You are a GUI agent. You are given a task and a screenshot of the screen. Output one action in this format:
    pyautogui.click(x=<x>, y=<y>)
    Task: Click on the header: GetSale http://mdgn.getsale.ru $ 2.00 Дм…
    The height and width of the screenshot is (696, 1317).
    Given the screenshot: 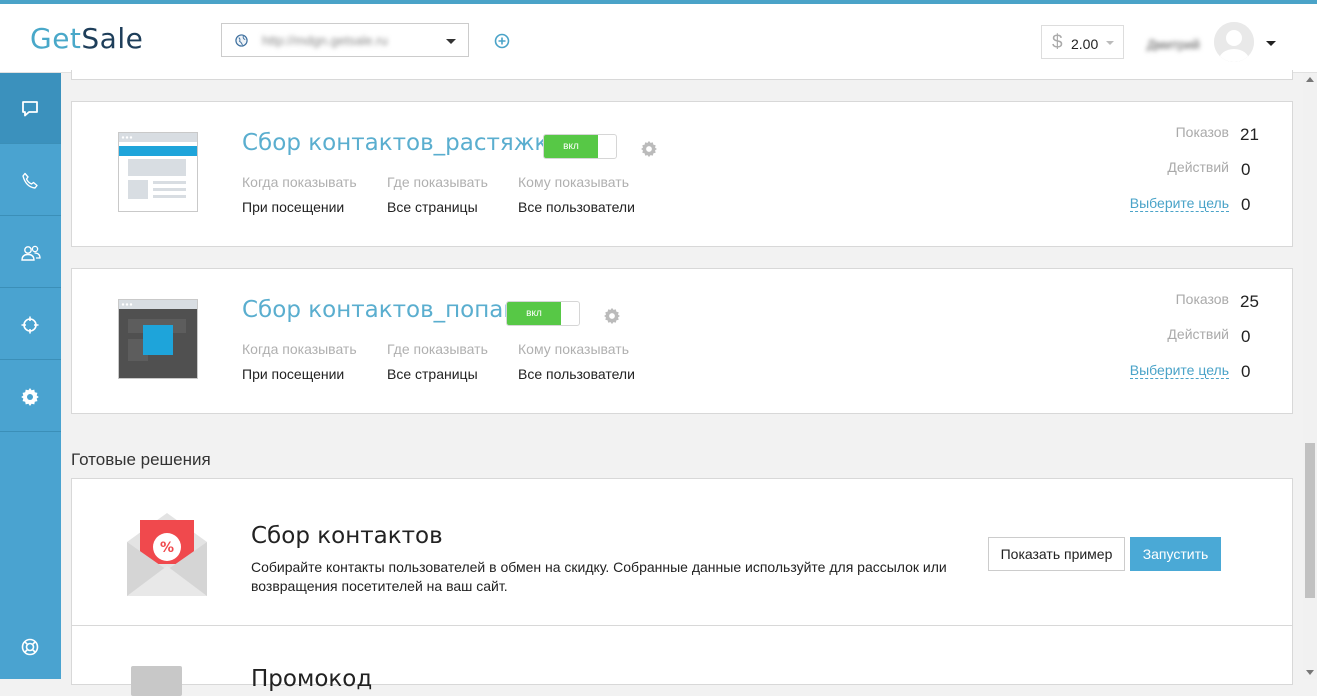 What is the action you would take?
    pyautogui.click(x=658, y=38)
    